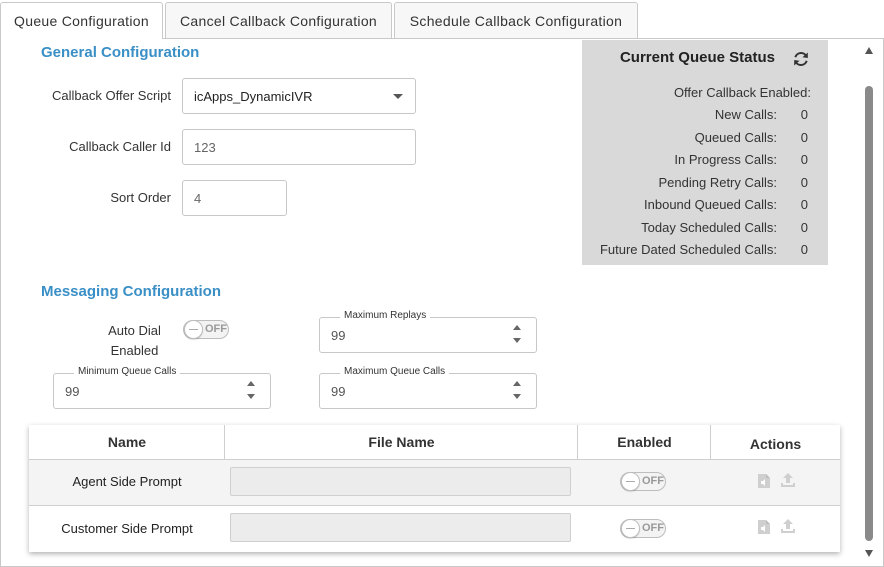 The height and width of the screenshot is (567, 884). What do you see at coordinates (127, 442) in the screenshot?
I see `column-header-name: Name` at bounding box center [127, 442].